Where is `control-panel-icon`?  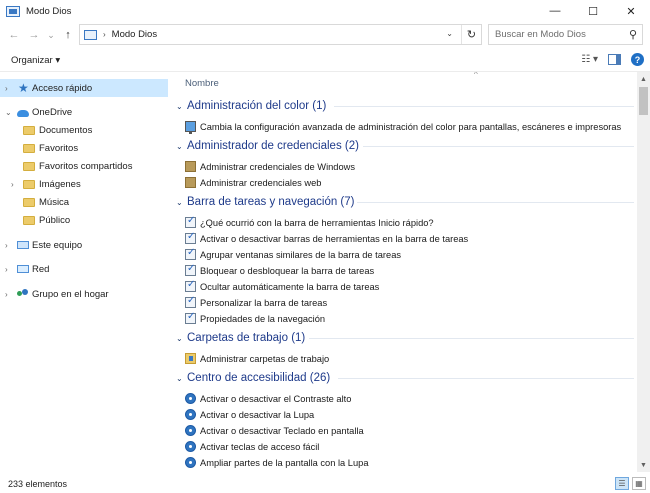 control-panel-icon is located at coordinates (90, 34).